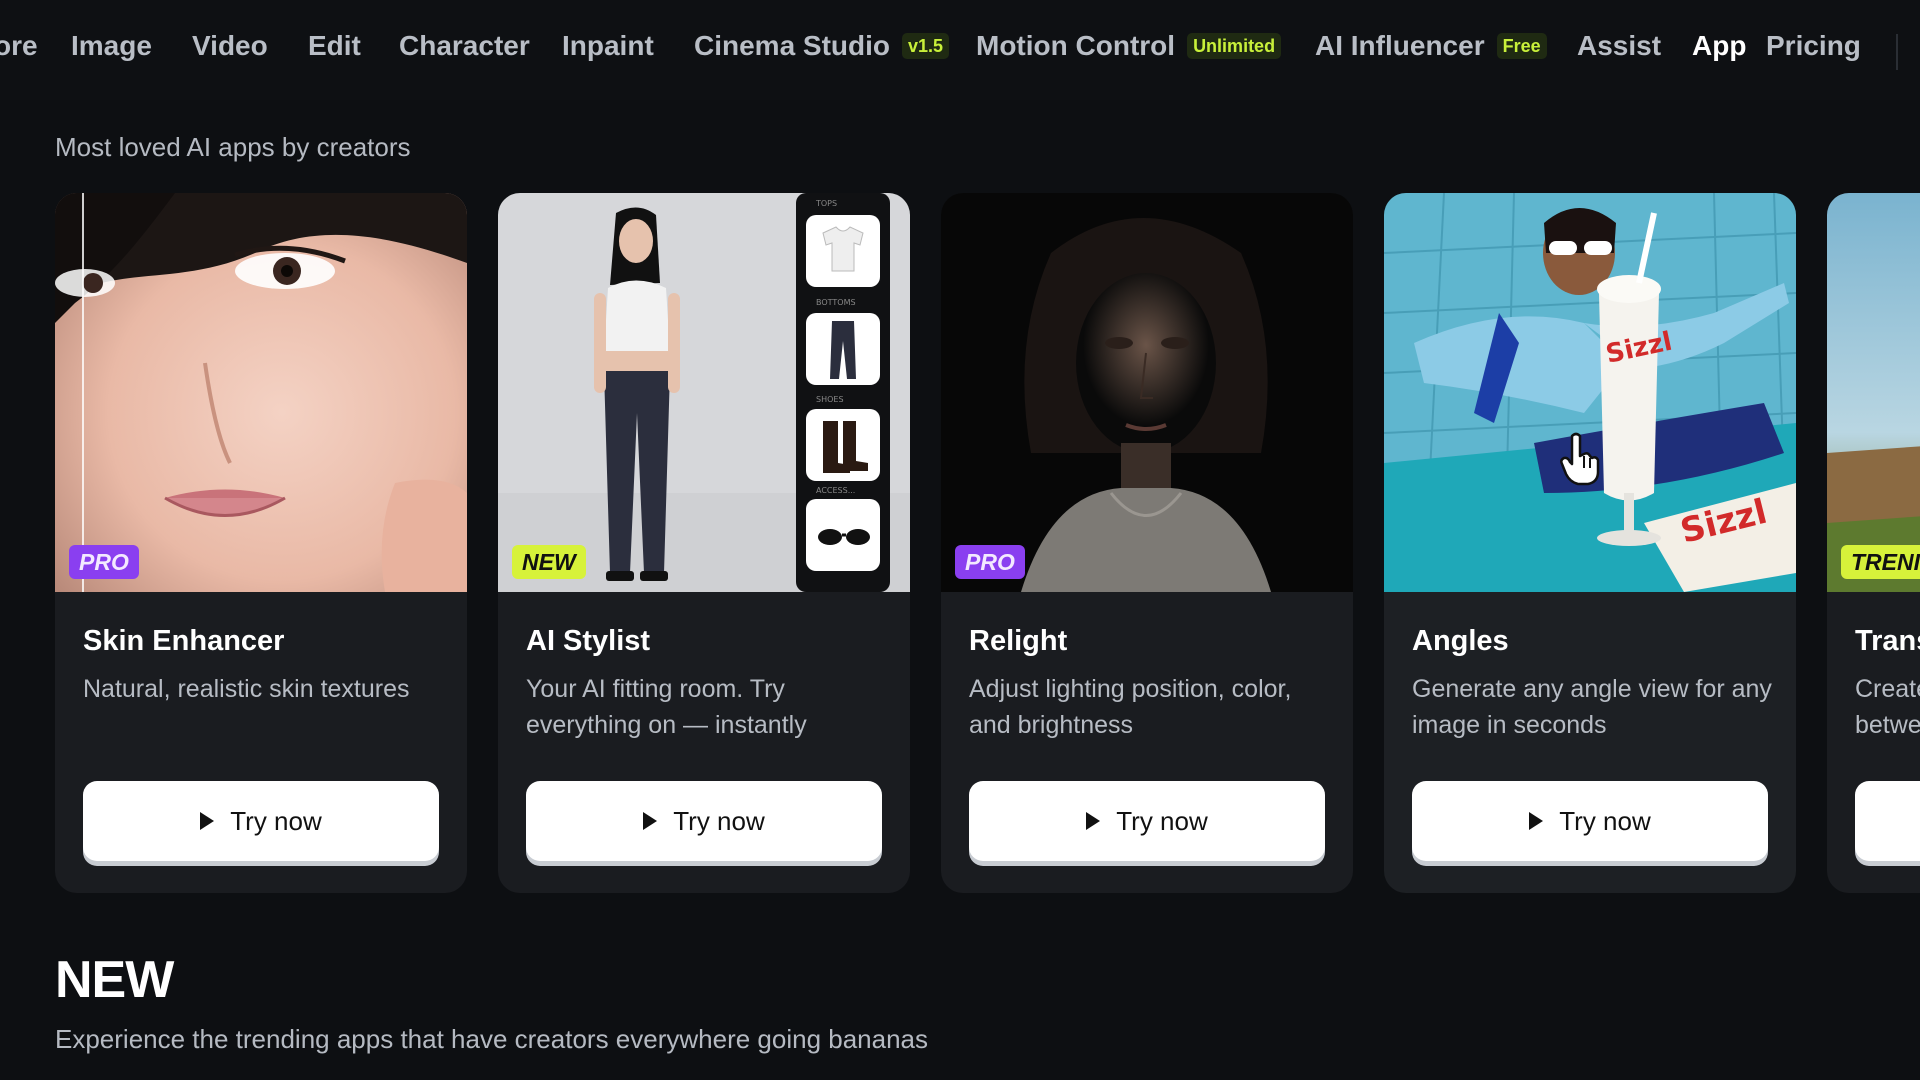  What do you see at coordinates (334, 46) in the screenshot?
I see `nav-item-edit: Edit` at bounding box center [334, 46].